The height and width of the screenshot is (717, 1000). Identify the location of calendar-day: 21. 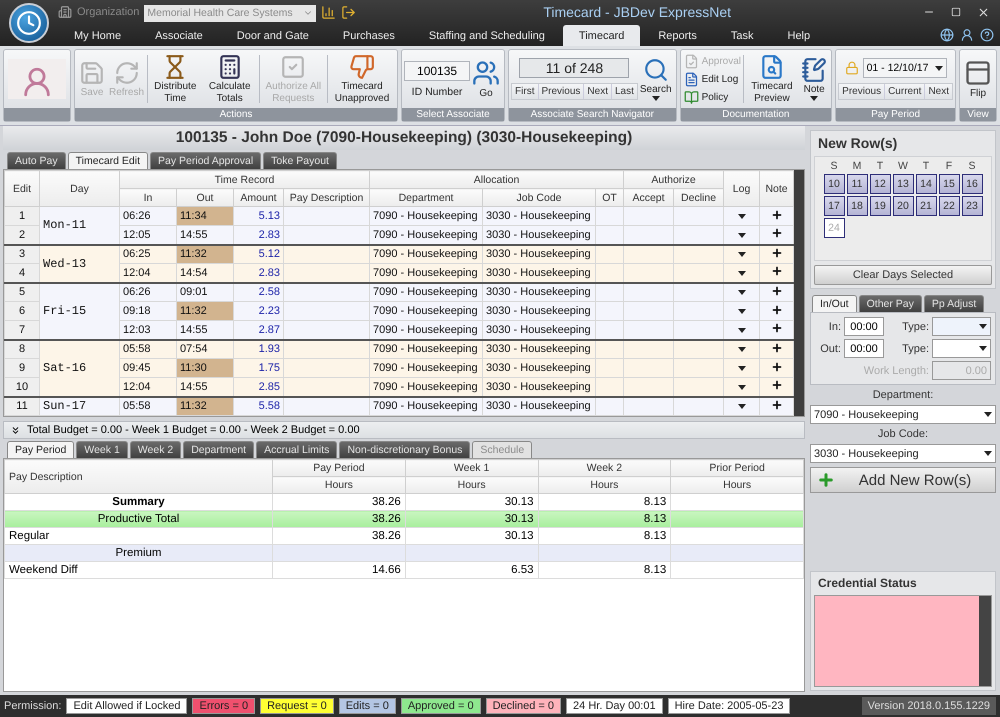
(926, 206).